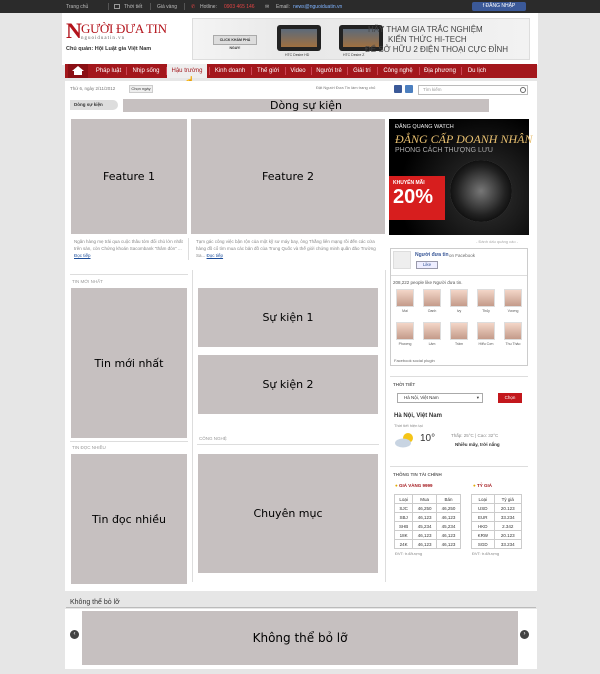  What do you see at coordinates (523, 90) in the screenshot?
I see `search-icon` at bounding box center [523, 90].